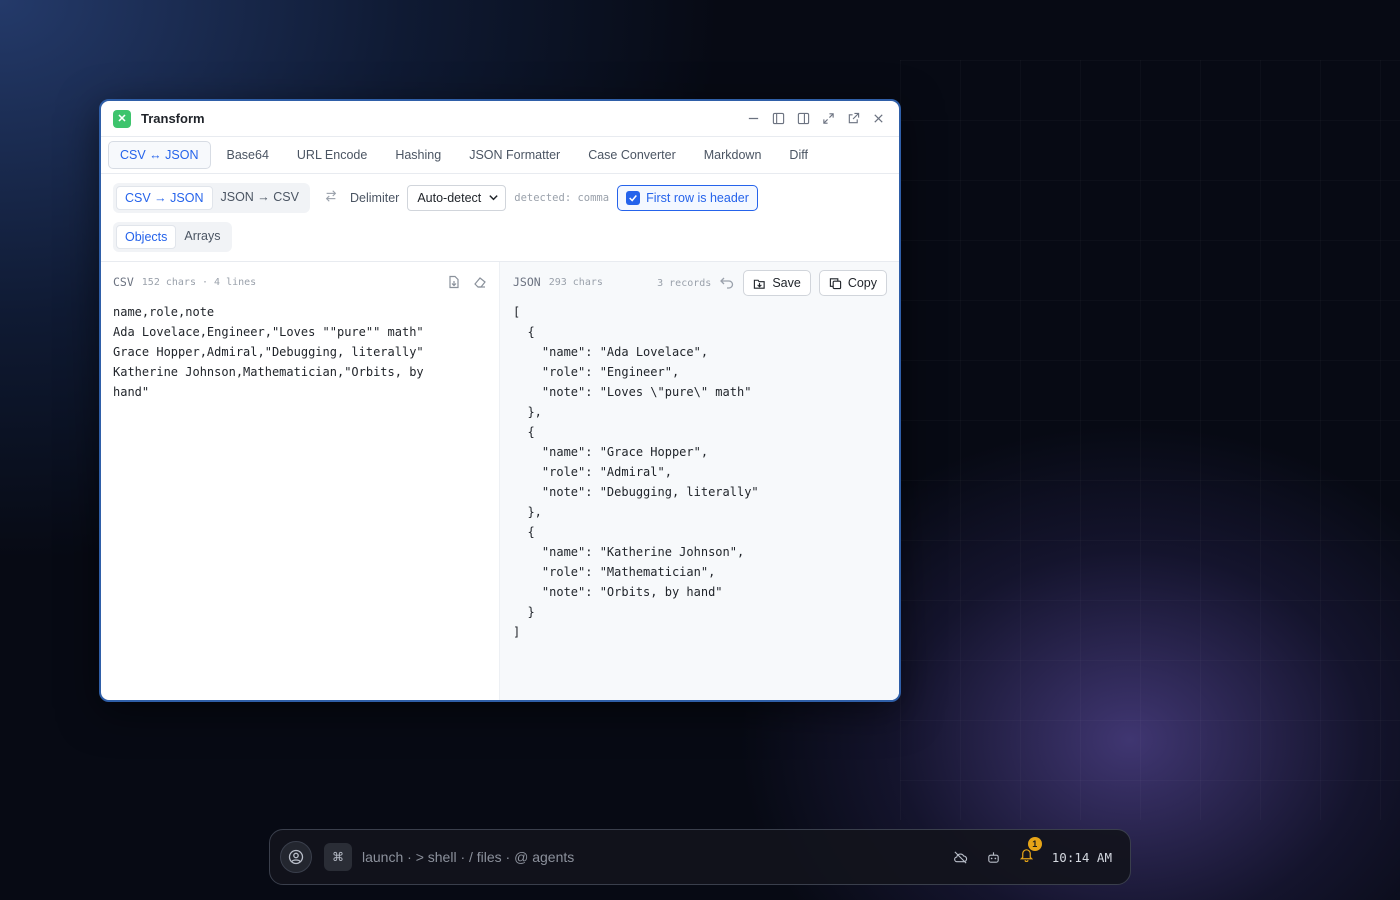 This screenshot has height=900, width=1400. Describe the element at coordinates (575, 282) in the screenshot. I see `json-pane-meta: 293 chars` at that location.